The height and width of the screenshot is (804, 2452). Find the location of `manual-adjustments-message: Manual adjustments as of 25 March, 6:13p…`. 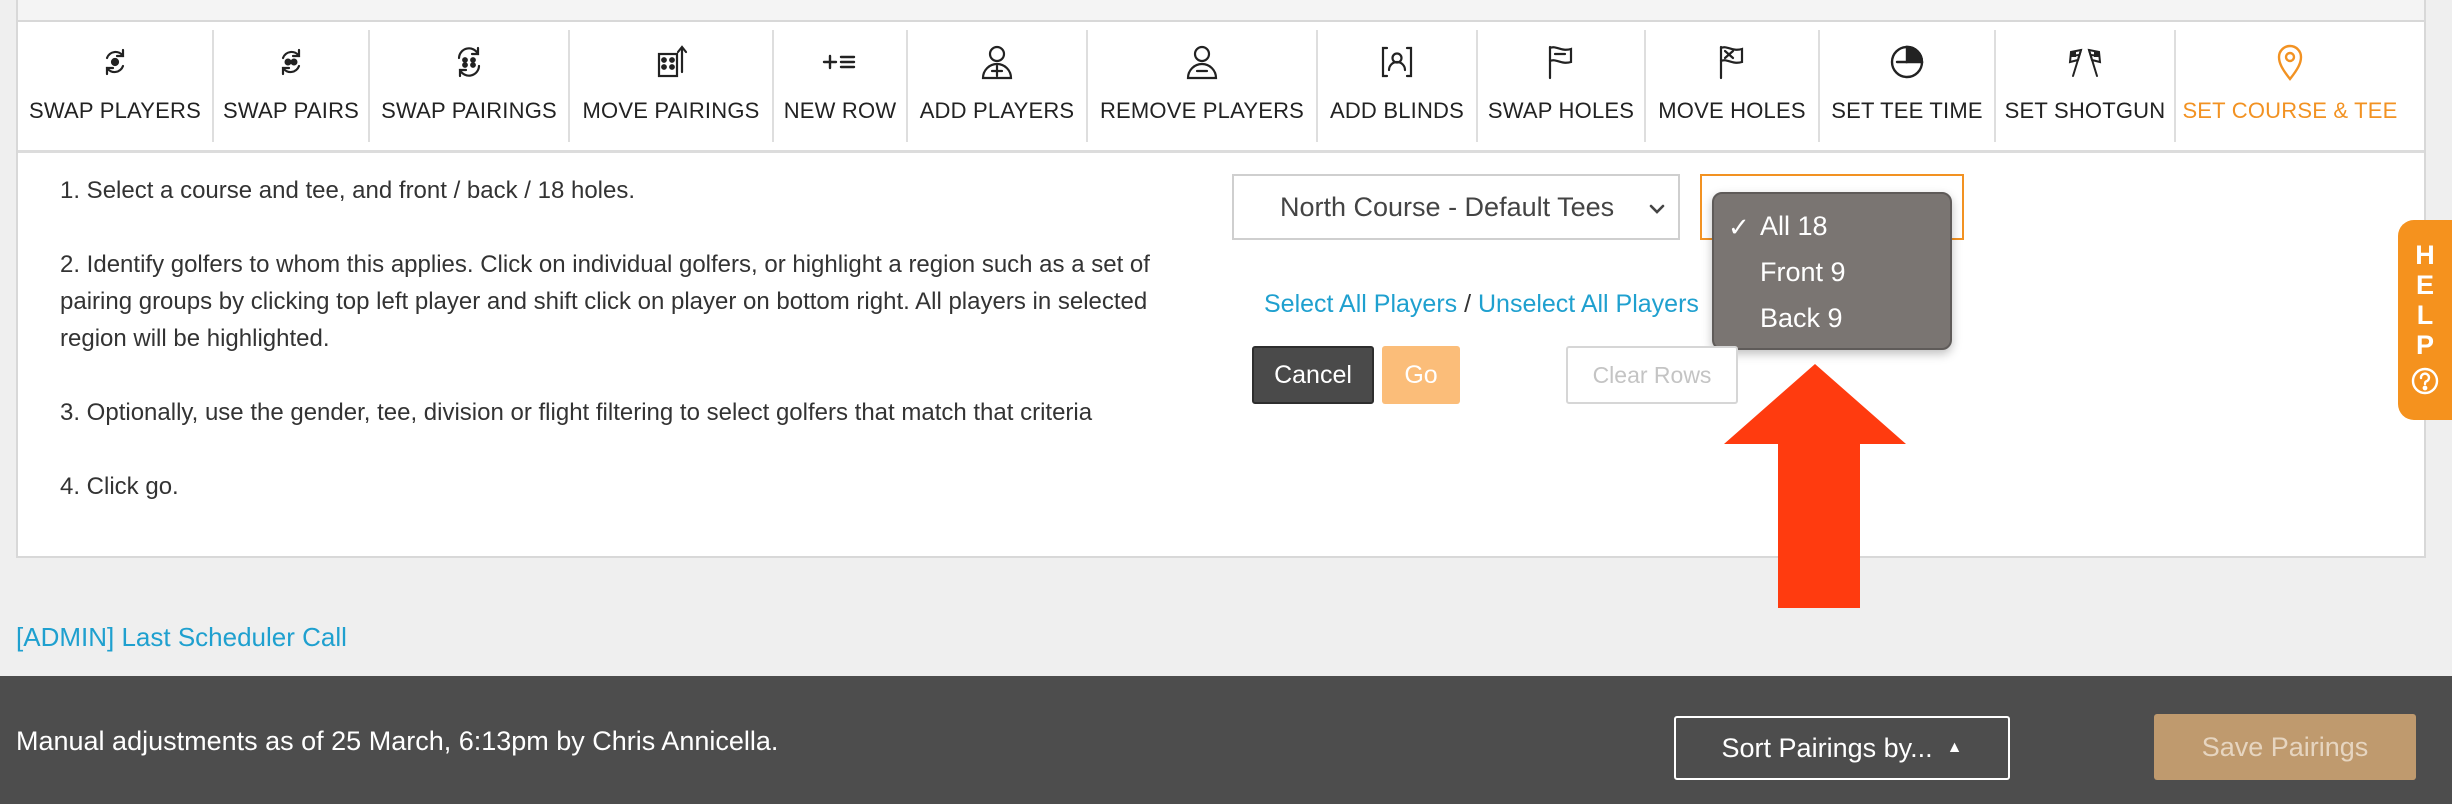

manual-adjustments-message: Manual adjustments as of 25 March, 6:13p… is located at coordinates (397, 741).